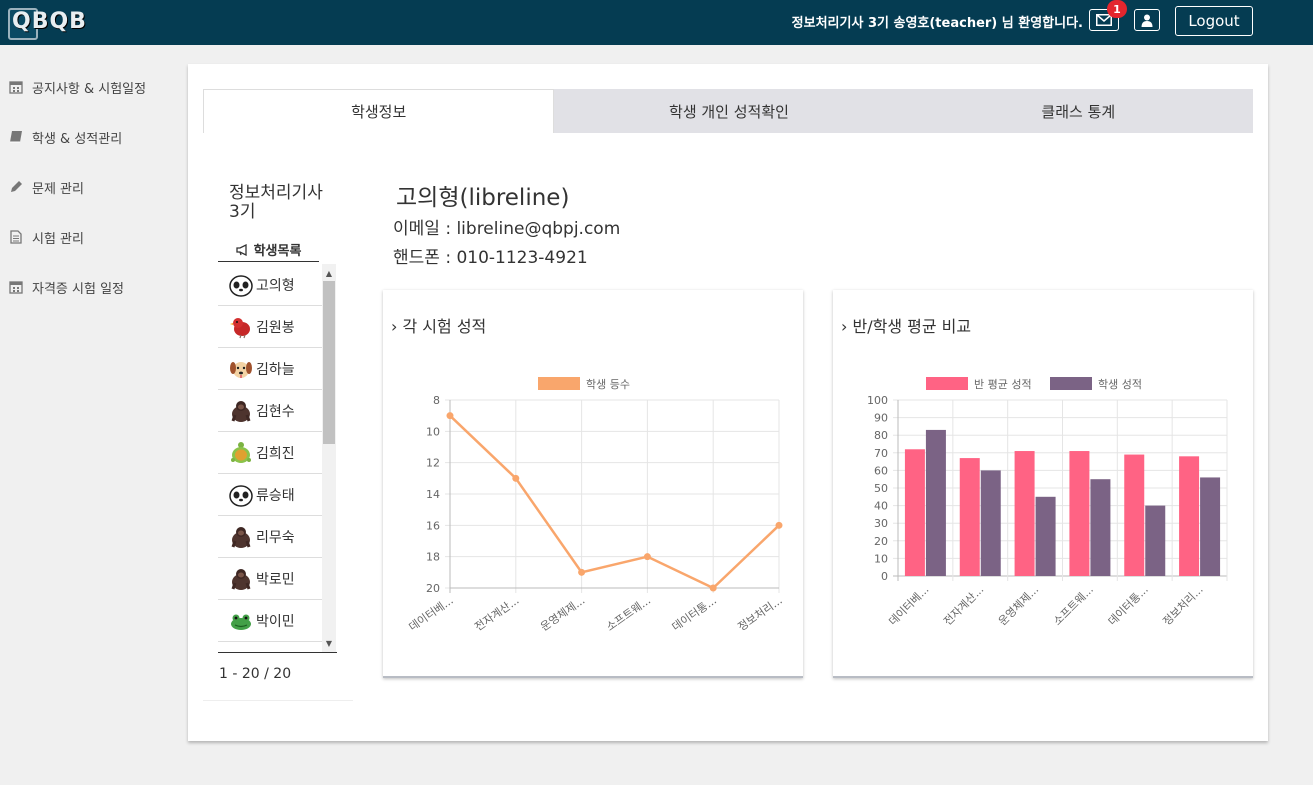 This screenshot has height=785, width=1313. Describe the element at coordinates (275, 495) in the screenshot. I see `student-name: 류승태` at that location.